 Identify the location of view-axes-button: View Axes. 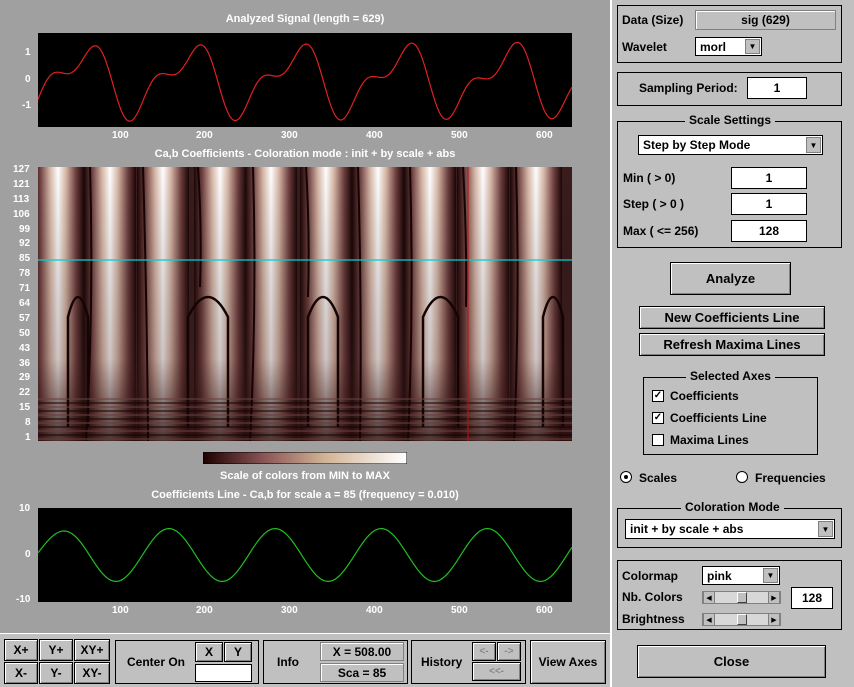
(568, 662).